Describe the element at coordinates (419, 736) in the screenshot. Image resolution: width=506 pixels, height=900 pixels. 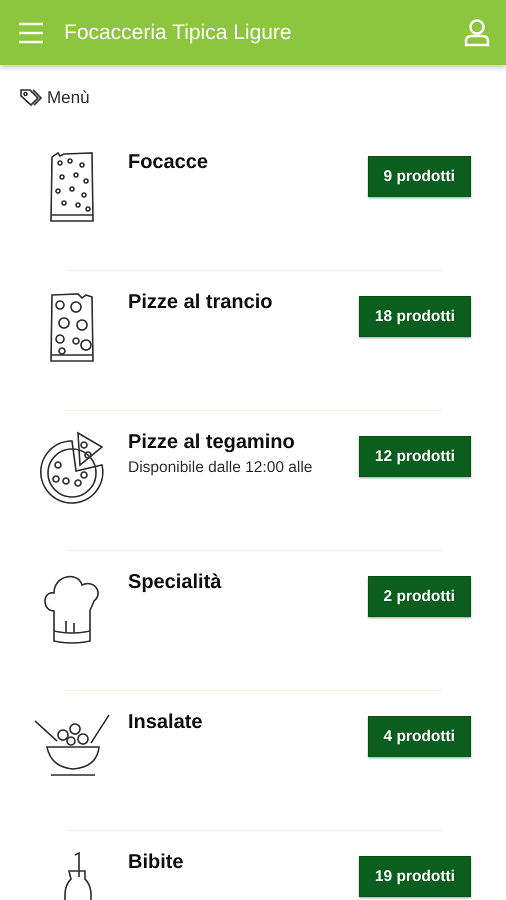
I see `product-count-button: 4 prodotti` at that location.